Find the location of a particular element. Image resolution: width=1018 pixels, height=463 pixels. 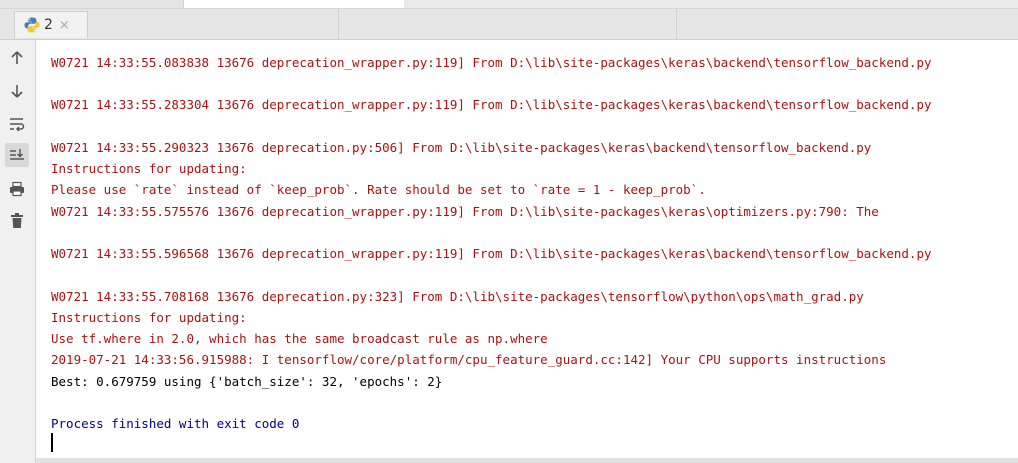

tab-label: 2 is located at coordinates (48, 25).